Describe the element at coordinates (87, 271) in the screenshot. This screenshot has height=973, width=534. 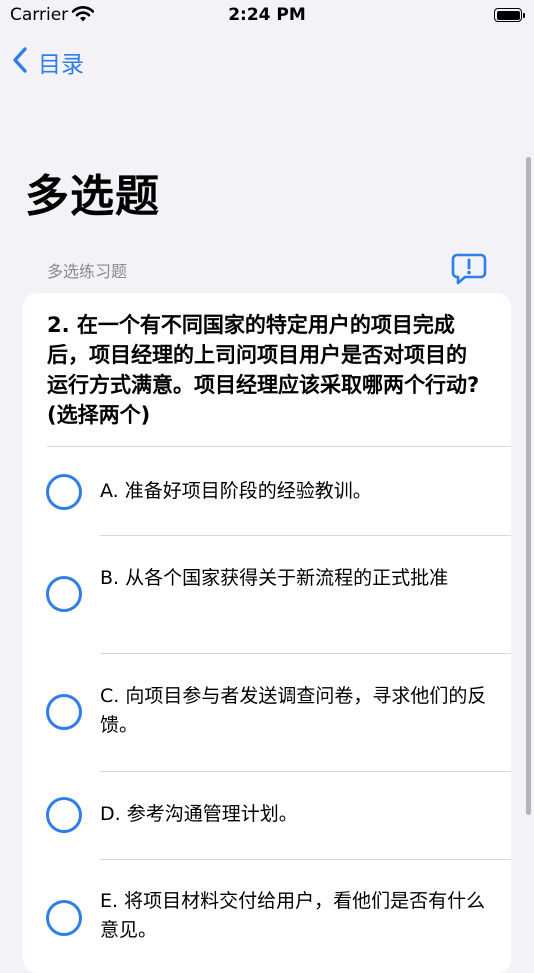
I see `section-header: 多选练习题` at that location.